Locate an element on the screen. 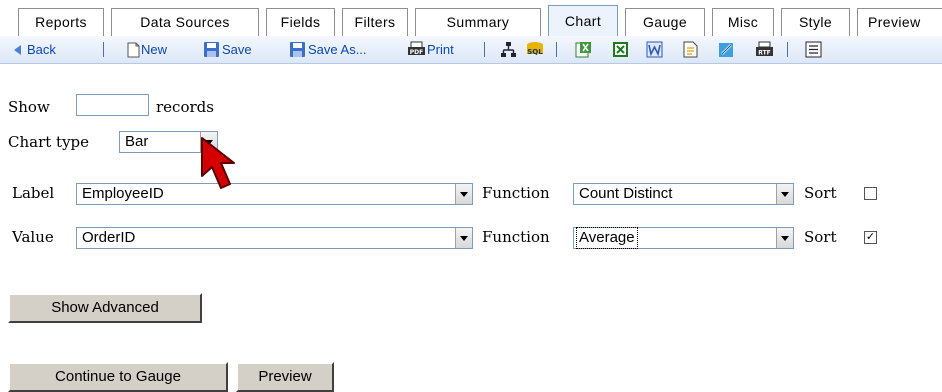 The height and width of the screenshot is (392, 942). show-label: Show is located at coordinates (29, 107).